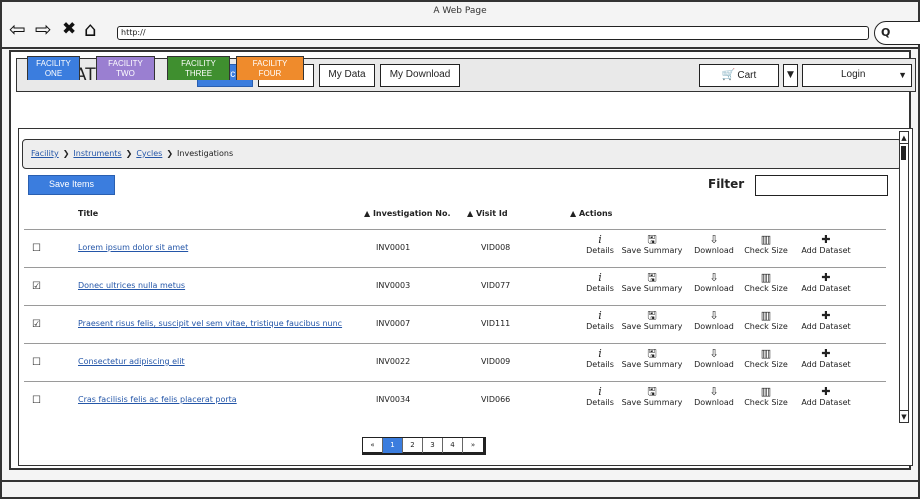 The width and height of the screenshot is (920, 499). What do you see at coordinates (473, 445) in the screenshot?
I see `pagination-next: »` at bounding box center [473, 445].